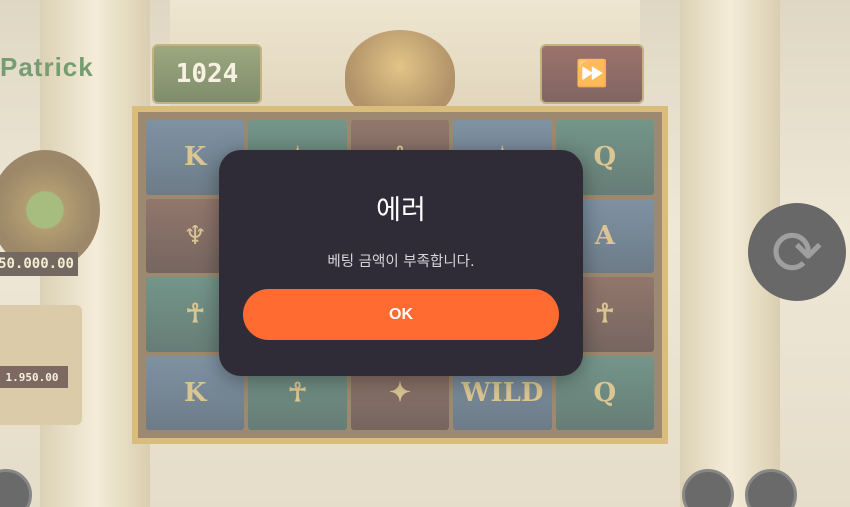  I want to click on dialog-title: 에러, so click(401, 210).